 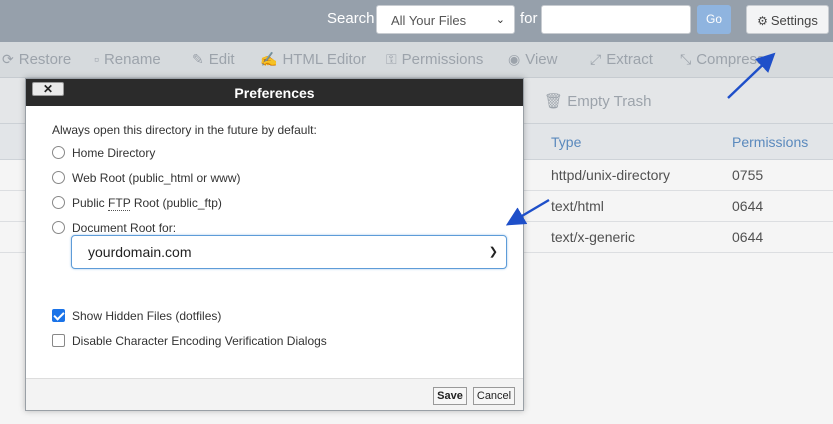 I want to click on radio-web-root: Web Root (public_html or www), so click(x=146, y=178).